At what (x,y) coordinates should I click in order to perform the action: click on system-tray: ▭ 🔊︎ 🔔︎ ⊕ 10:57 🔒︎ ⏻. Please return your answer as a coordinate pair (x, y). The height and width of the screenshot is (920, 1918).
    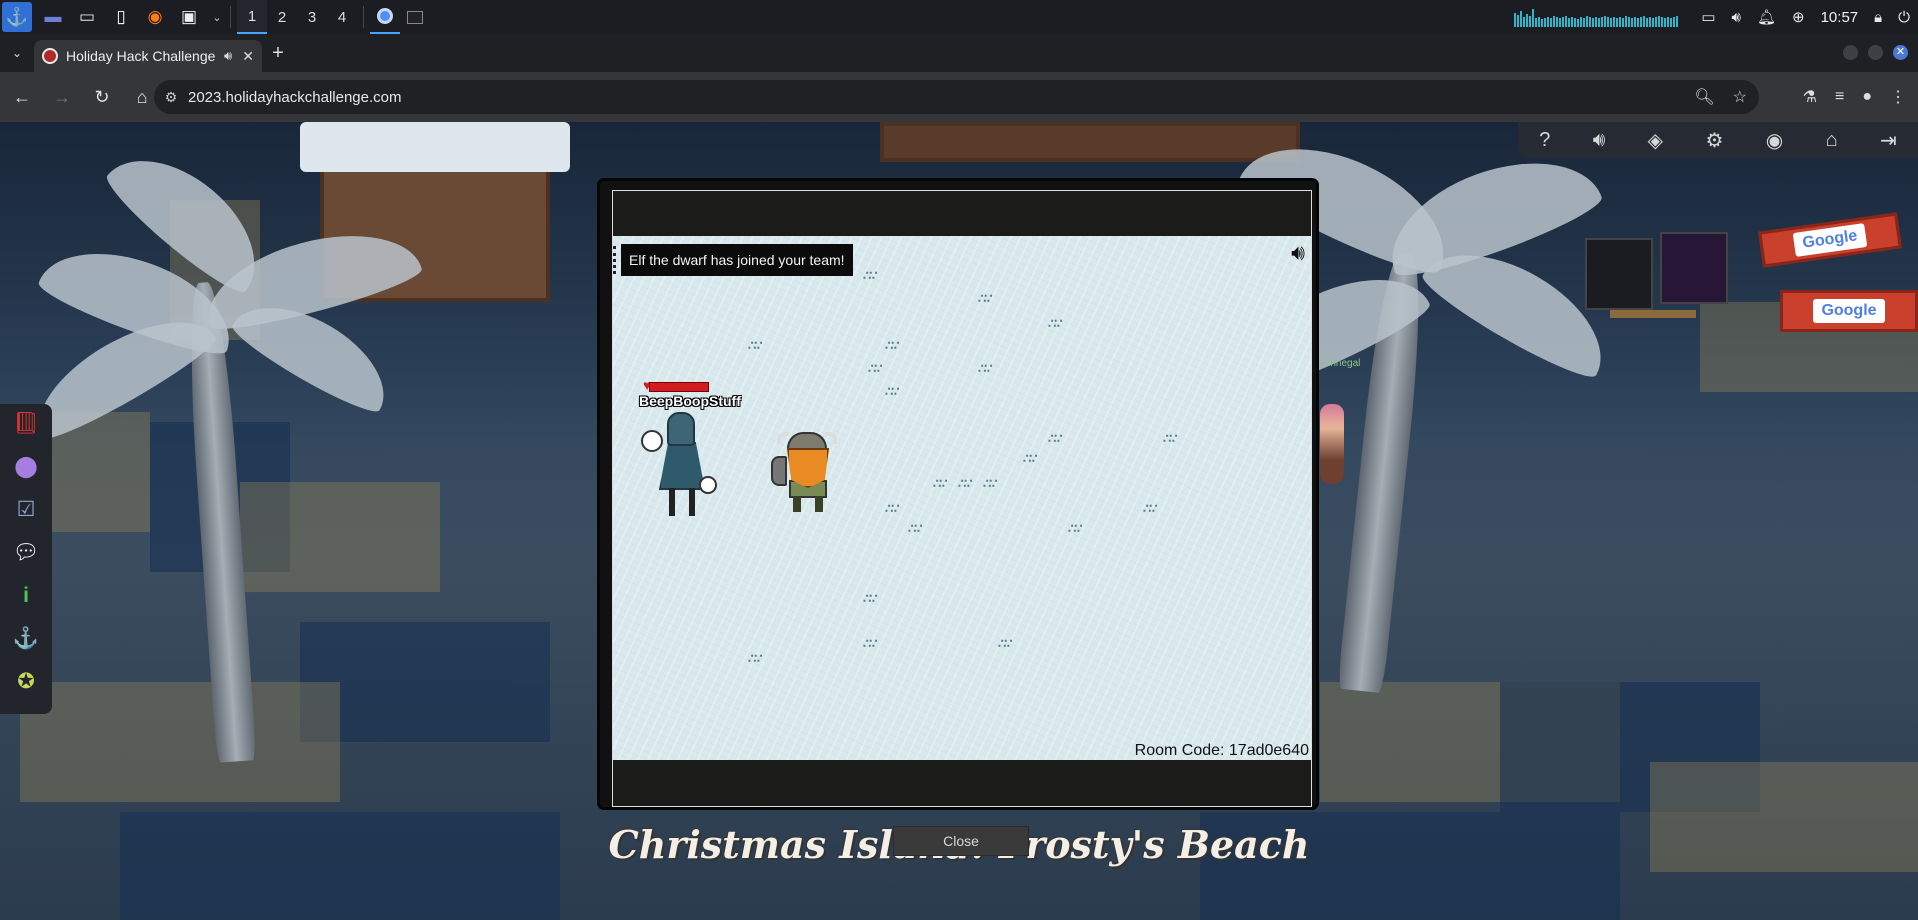
    Looking at the image, I should click on (1712, 17).